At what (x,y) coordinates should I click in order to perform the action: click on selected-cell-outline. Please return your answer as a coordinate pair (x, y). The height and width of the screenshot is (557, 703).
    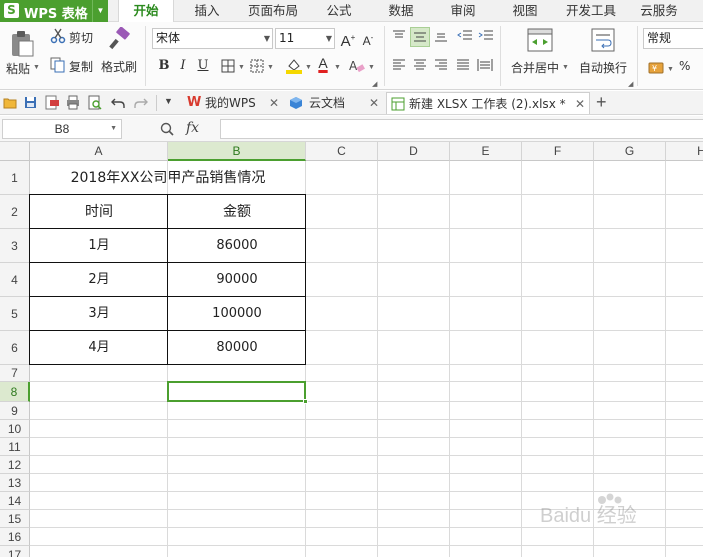
    Looking at the image, I should click on (236, 391).